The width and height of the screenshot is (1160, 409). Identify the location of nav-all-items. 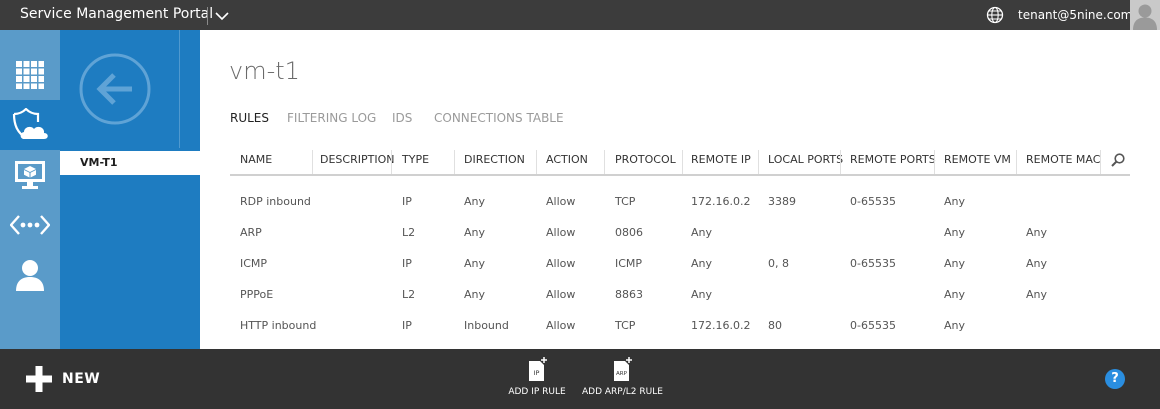
(30, 75).